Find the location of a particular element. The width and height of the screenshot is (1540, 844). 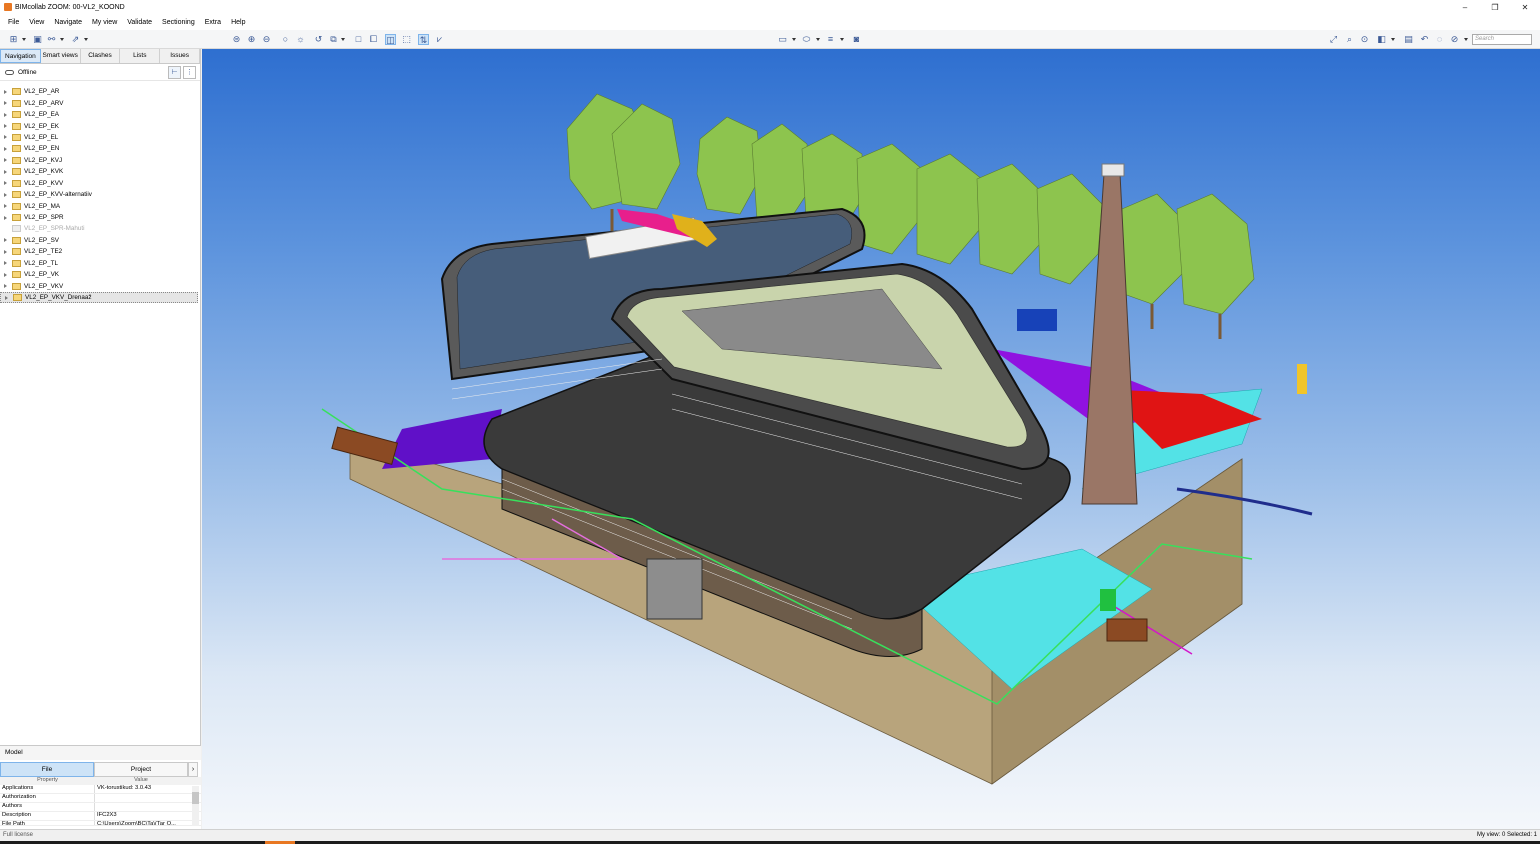

save-icon: ▣ is located at coordinates (37, 39).